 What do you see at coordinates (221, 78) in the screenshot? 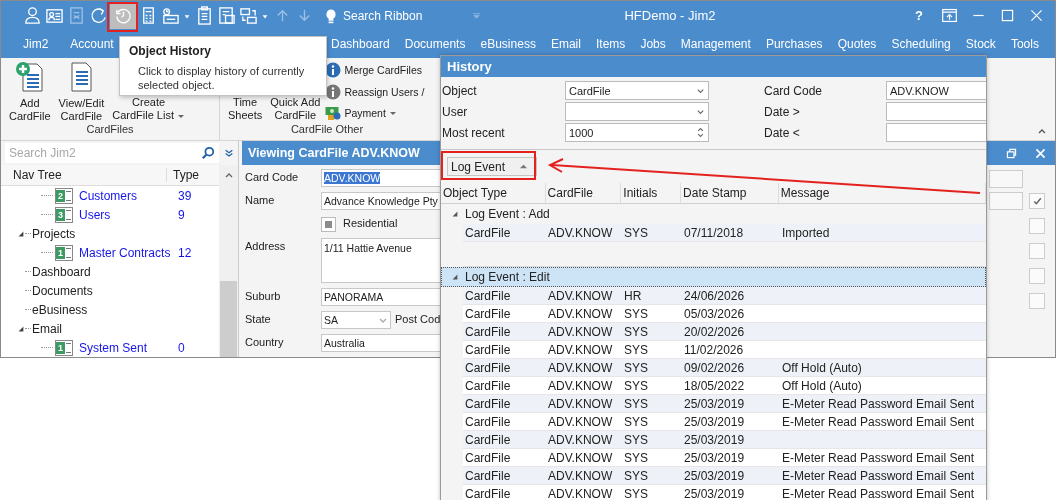
I see `tooltip-text: Click to display history of currently selected object.` at bounding box center [221, 78].